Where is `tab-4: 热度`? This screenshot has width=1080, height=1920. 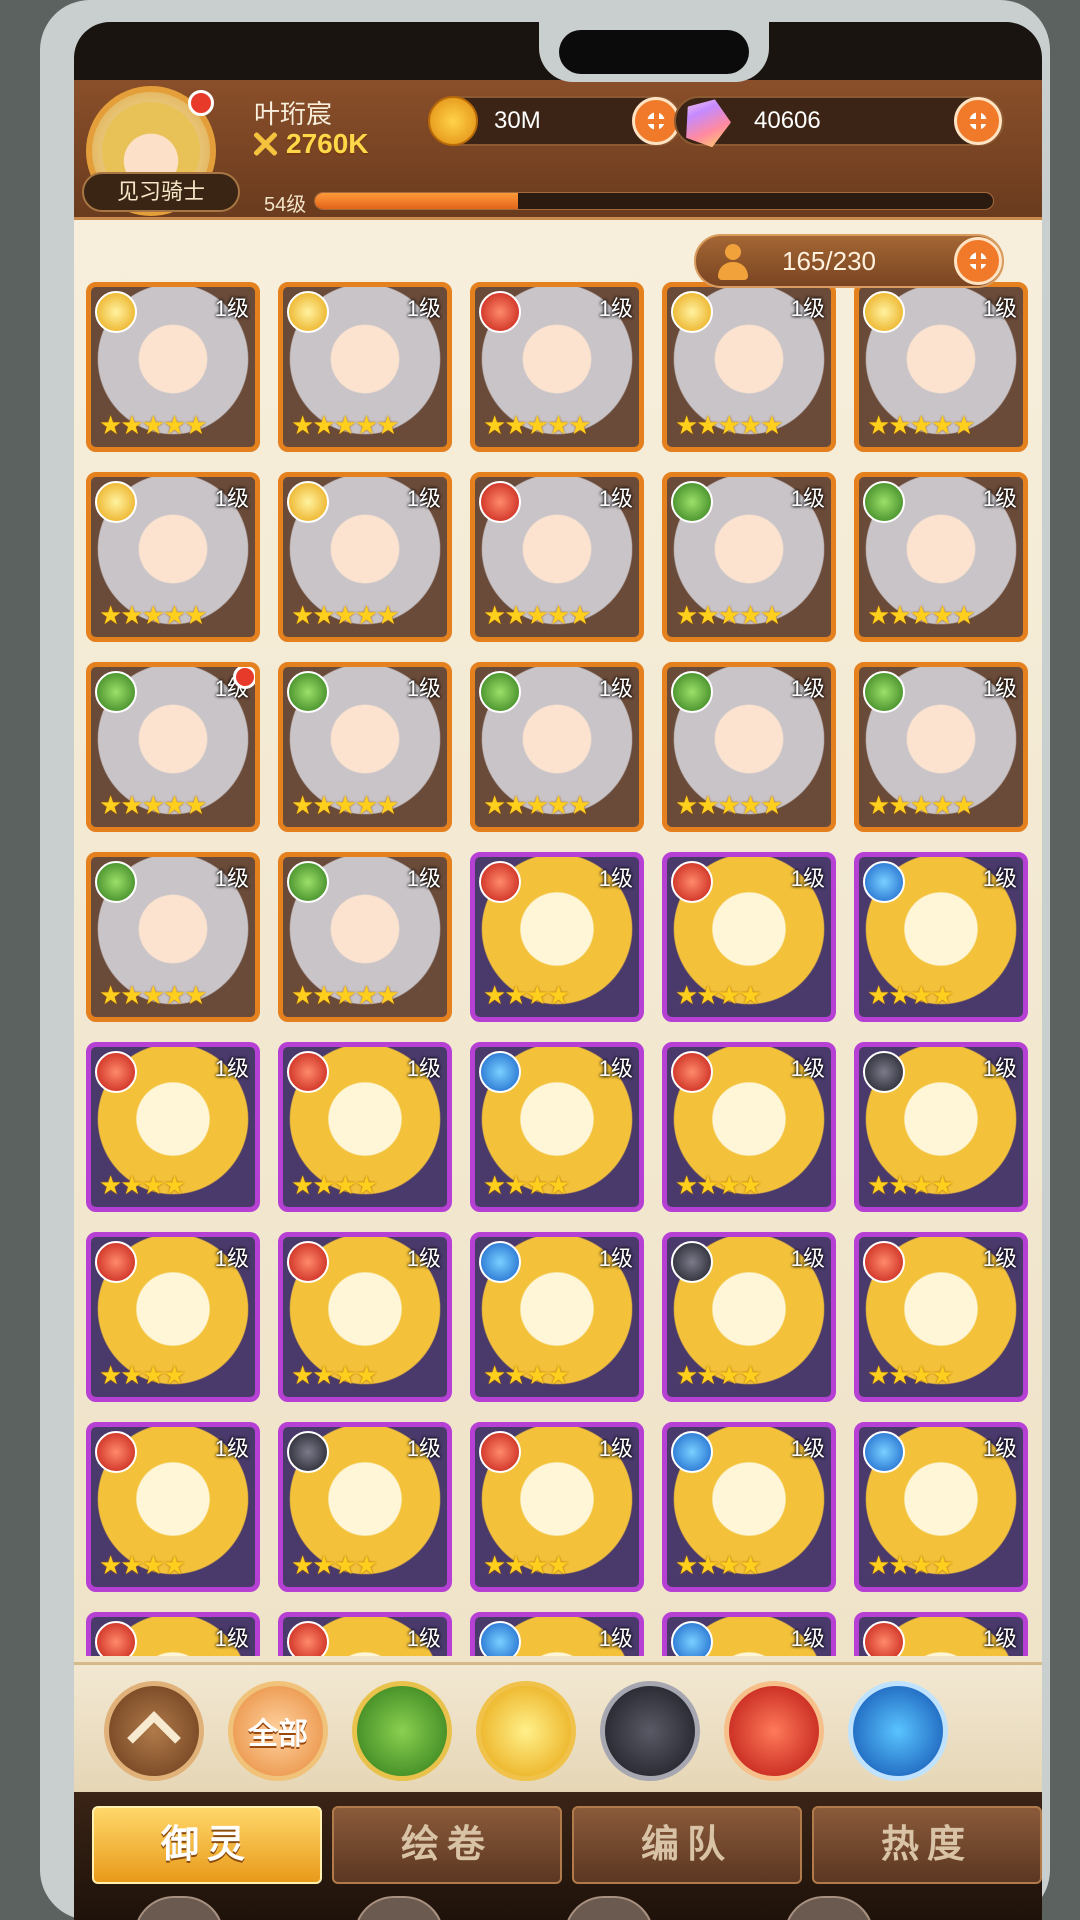
tab-4: 热度 is located at coordinates (927, 1845).